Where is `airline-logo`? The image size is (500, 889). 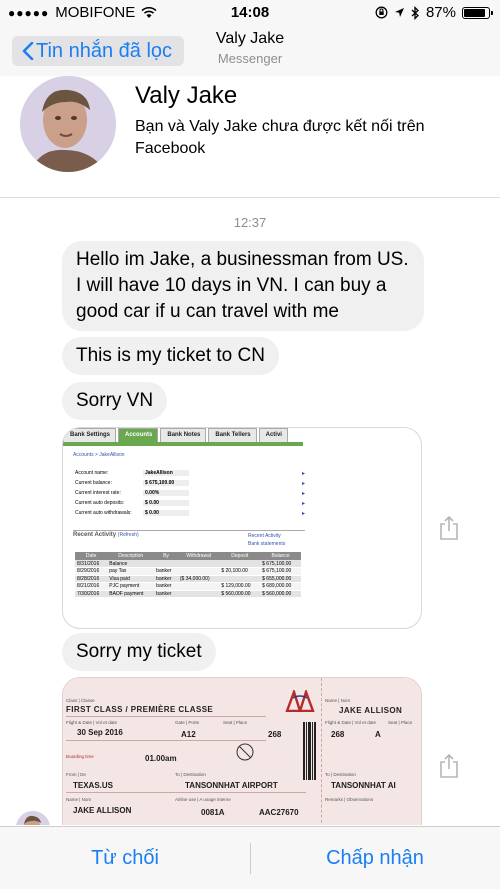
airline-logo is located at coordinates (300, 701).